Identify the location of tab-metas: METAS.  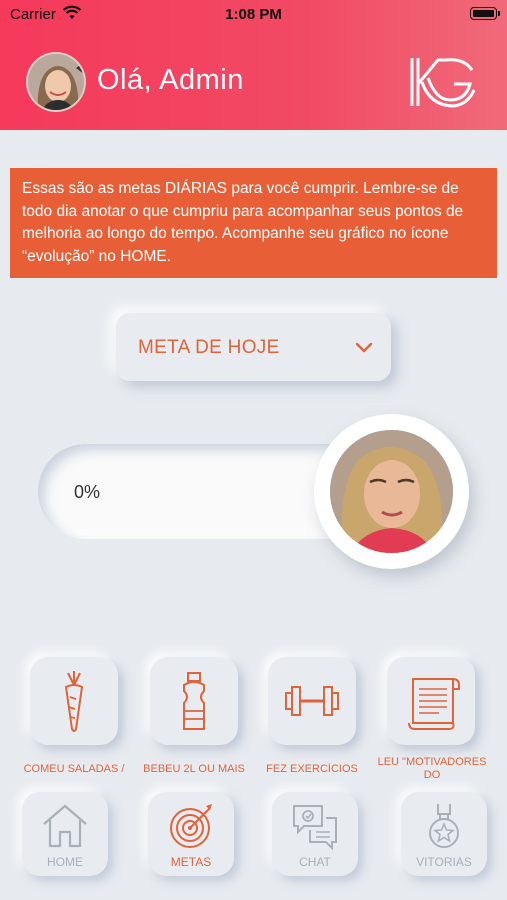
(191, 834).